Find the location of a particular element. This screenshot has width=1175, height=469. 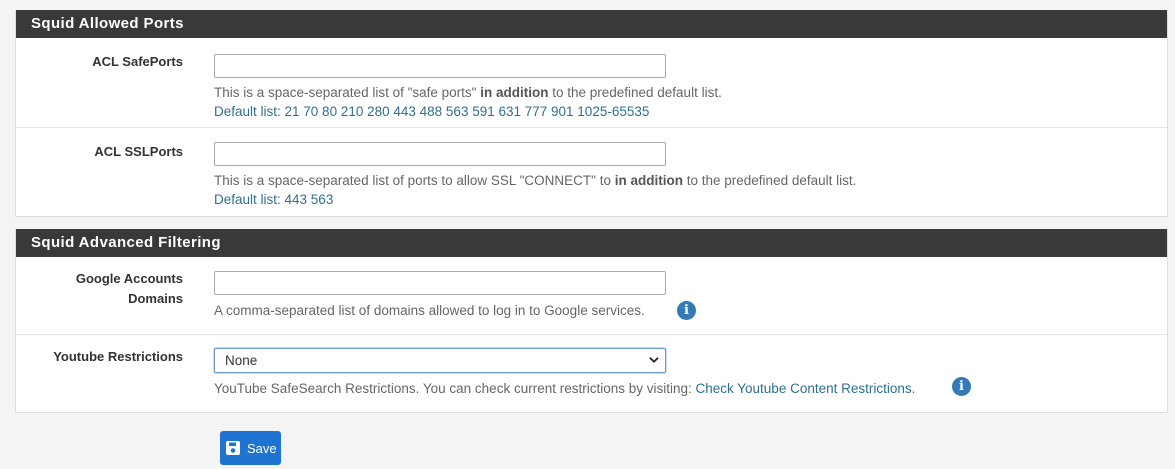

panel-title-allowed-ports: Squid Allowed Ports is located at coordinates (591, 24).